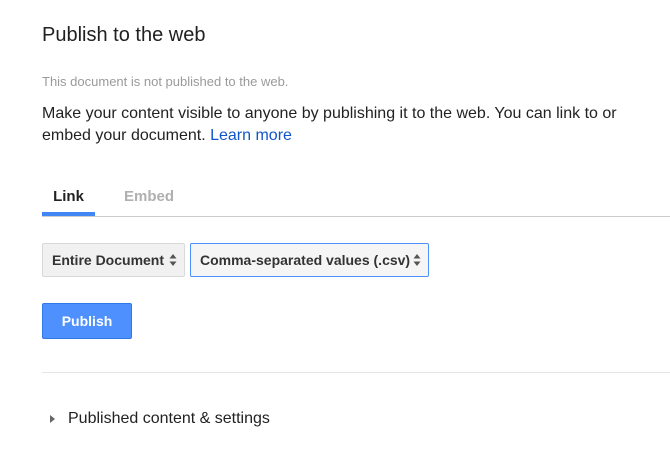  Describe the element at coordinates (356, 199) in the screenshot. I see `publish-tabs: Link Embed` at that location.